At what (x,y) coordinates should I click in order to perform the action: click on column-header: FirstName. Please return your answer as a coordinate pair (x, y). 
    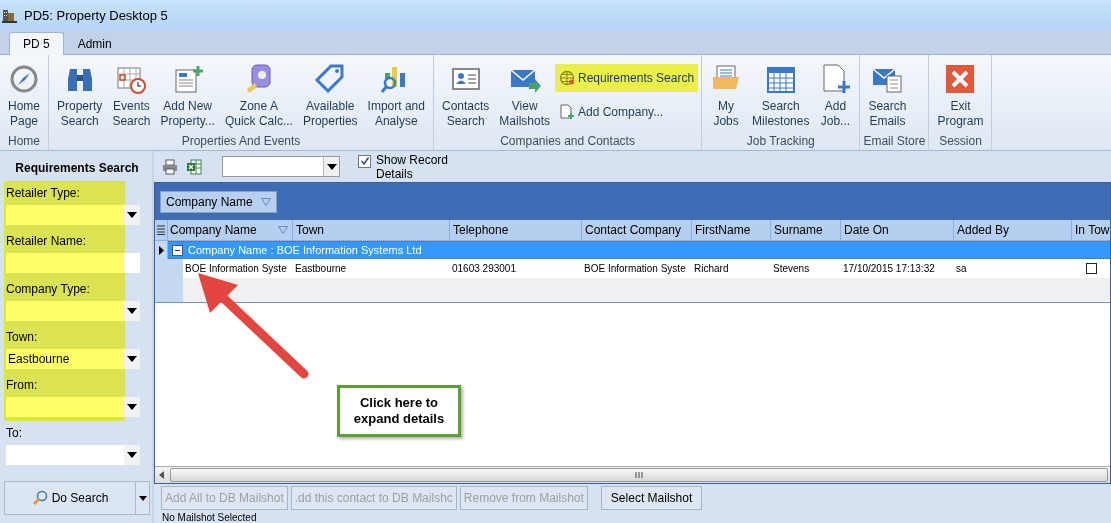
    Looking at the image, I should click on (731, 230).